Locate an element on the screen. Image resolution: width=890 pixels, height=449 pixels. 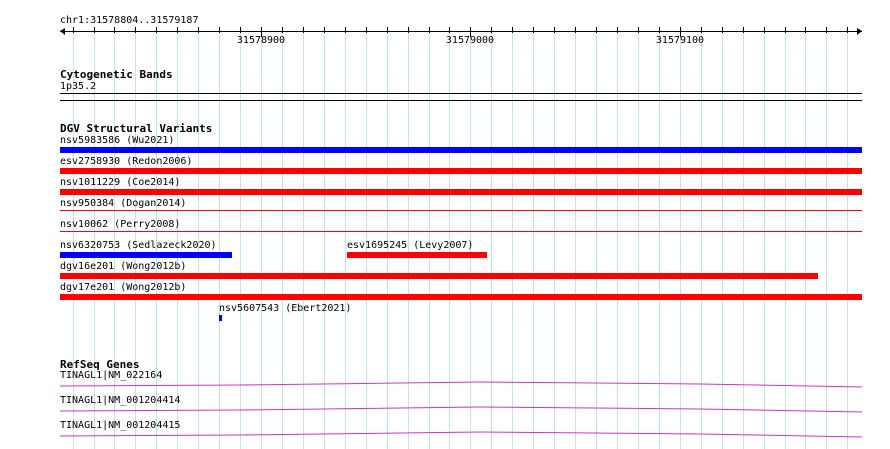
cytoband-label: 1p35.2 is located at coordinates (78, 87).